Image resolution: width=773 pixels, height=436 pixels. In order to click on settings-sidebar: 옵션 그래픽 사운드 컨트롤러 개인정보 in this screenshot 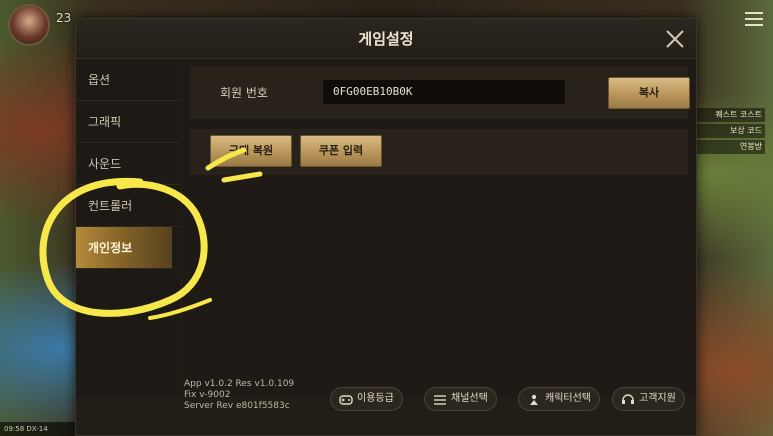, I will do `click(128, 228)`.